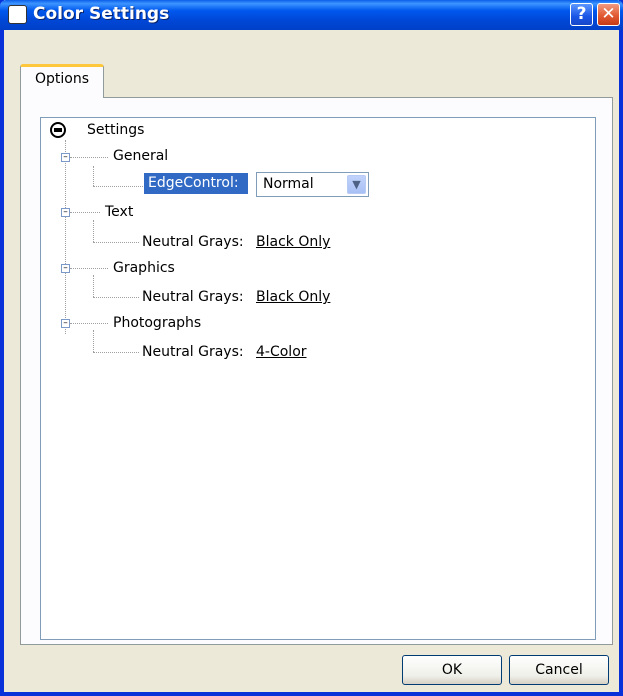 This screenshot has height=696, width=623. Describe the element at coordinates (62, 81) in the screenshot. I see `tab-options: Options` at that location.